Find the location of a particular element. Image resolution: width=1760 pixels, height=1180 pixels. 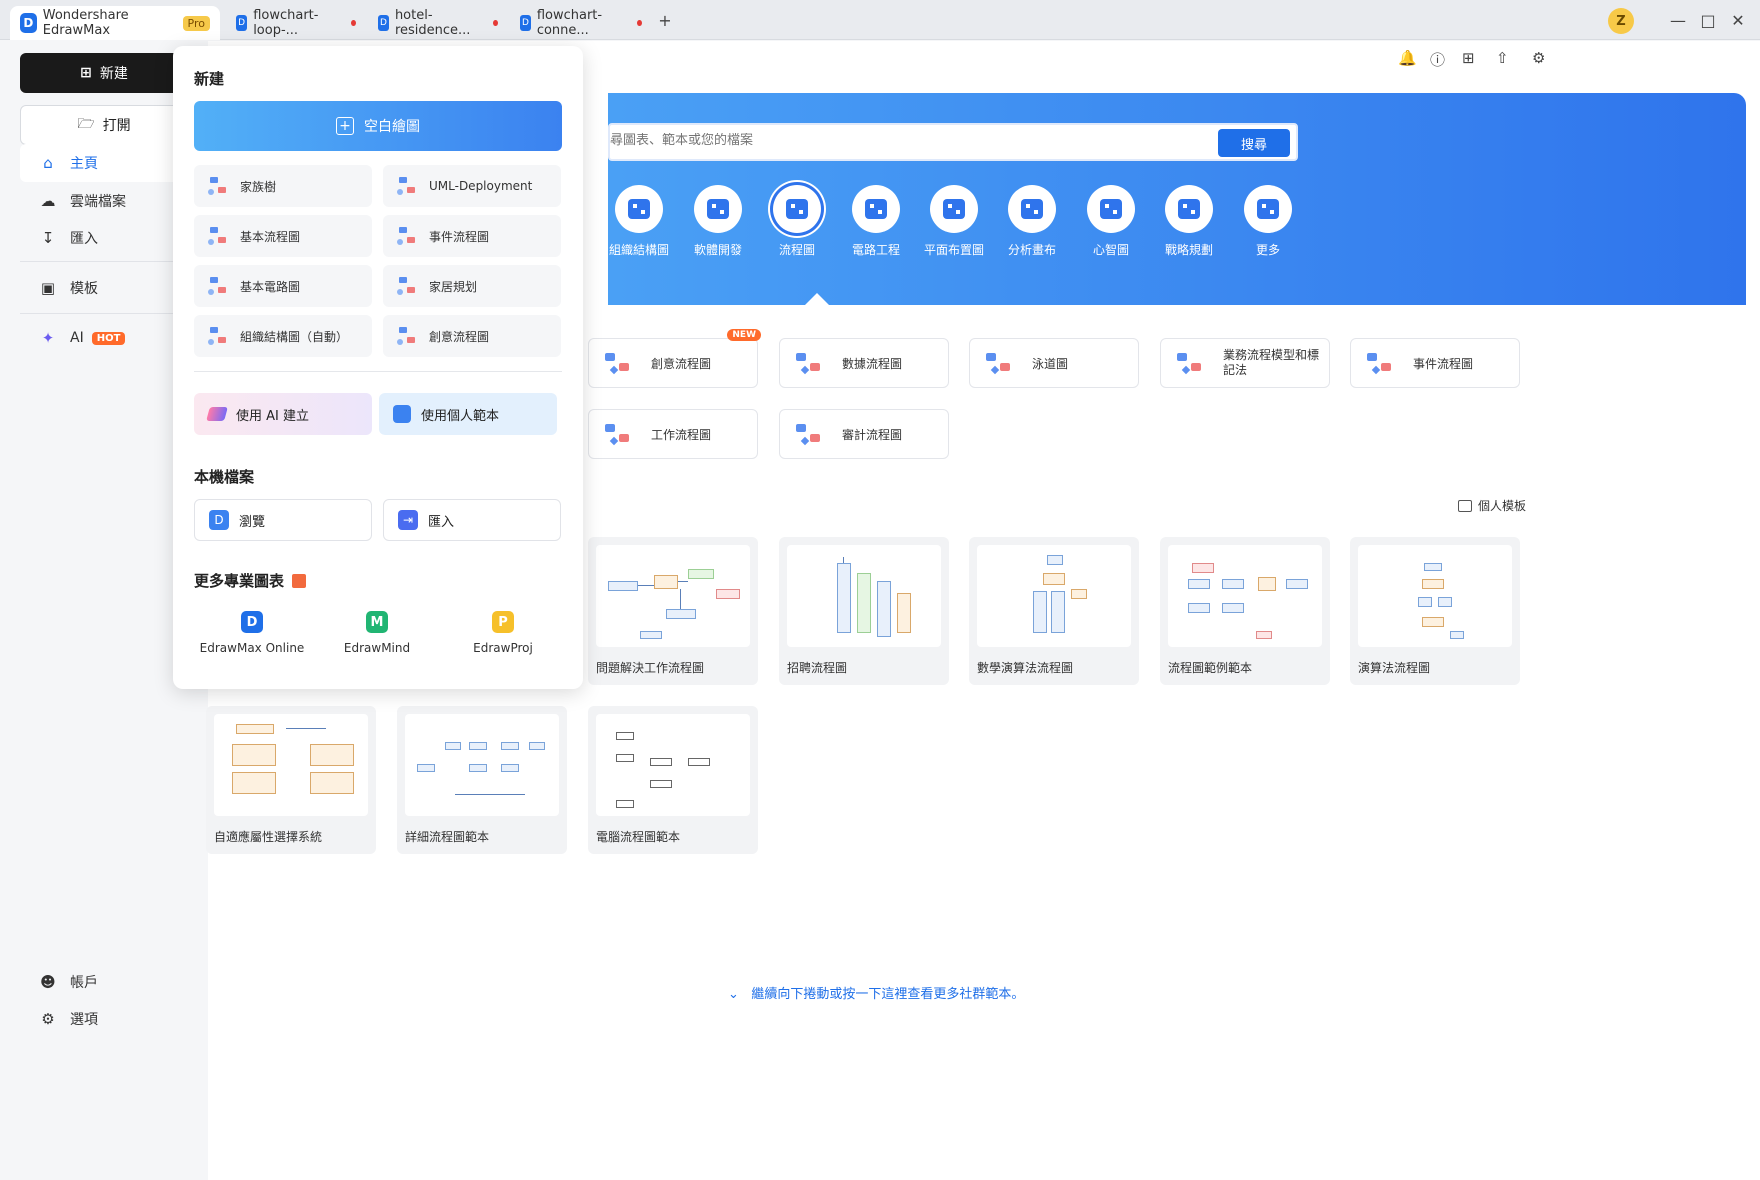

sidebar-item-templates: ▣ 模板 is located at coordinates (104, 288).